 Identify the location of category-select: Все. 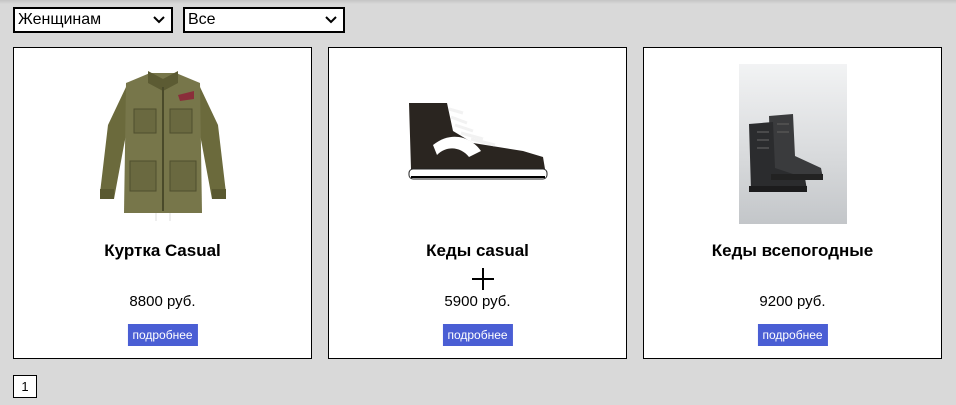
(264, 20).